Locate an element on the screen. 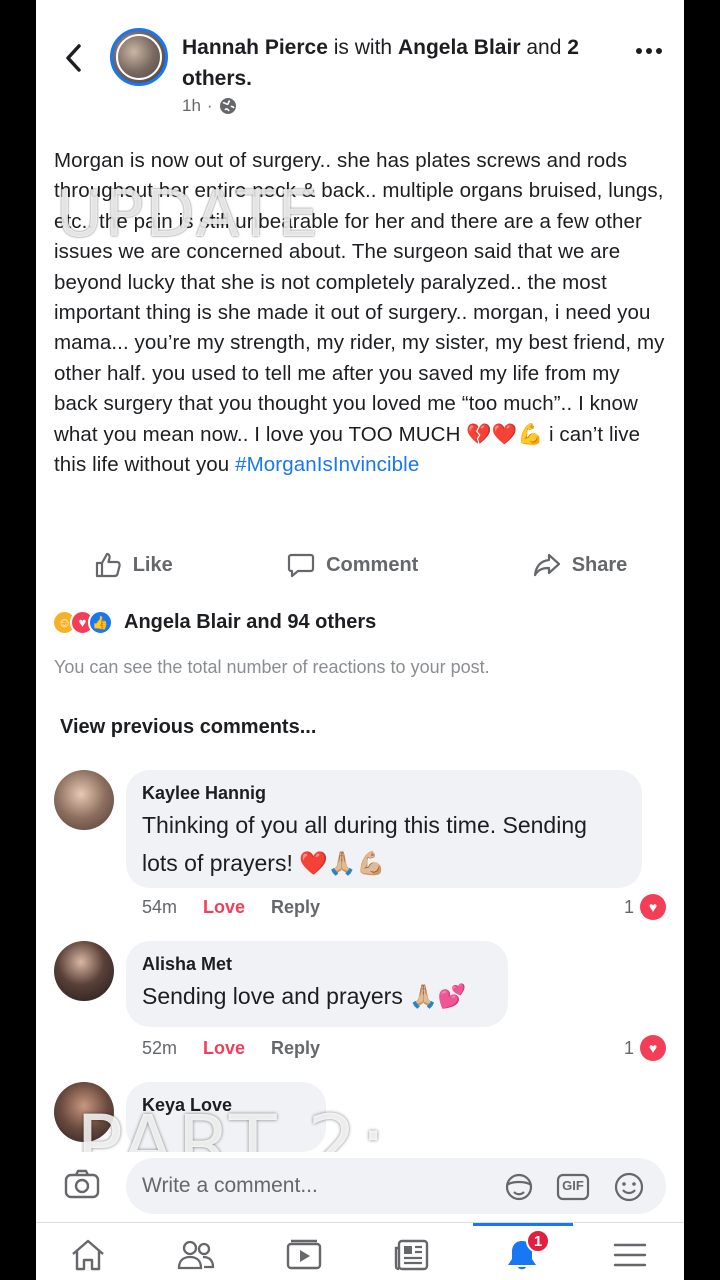 The height and width of the screenshot is (1280, 720). emoji-button is located at coordinates (629, 1187).